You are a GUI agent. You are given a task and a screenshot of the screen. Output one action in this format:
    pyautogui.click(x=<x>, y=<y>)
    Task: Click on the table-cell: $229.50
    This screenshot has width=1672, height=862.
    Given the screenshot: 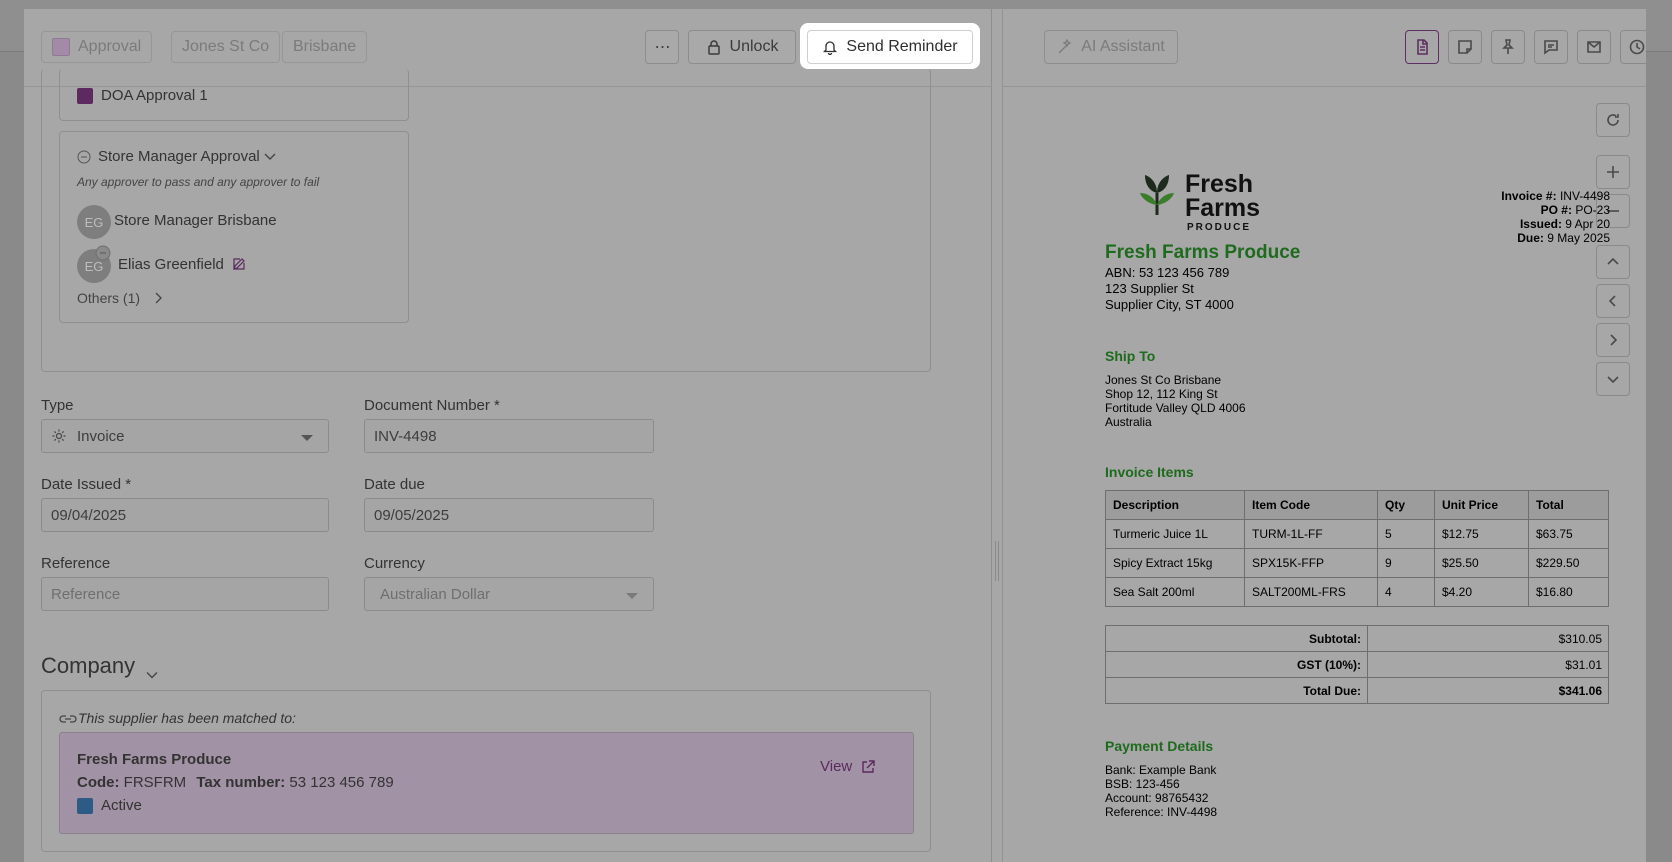 What is the action you would take?
    pyautogui.click(x=1568, y=563)
    